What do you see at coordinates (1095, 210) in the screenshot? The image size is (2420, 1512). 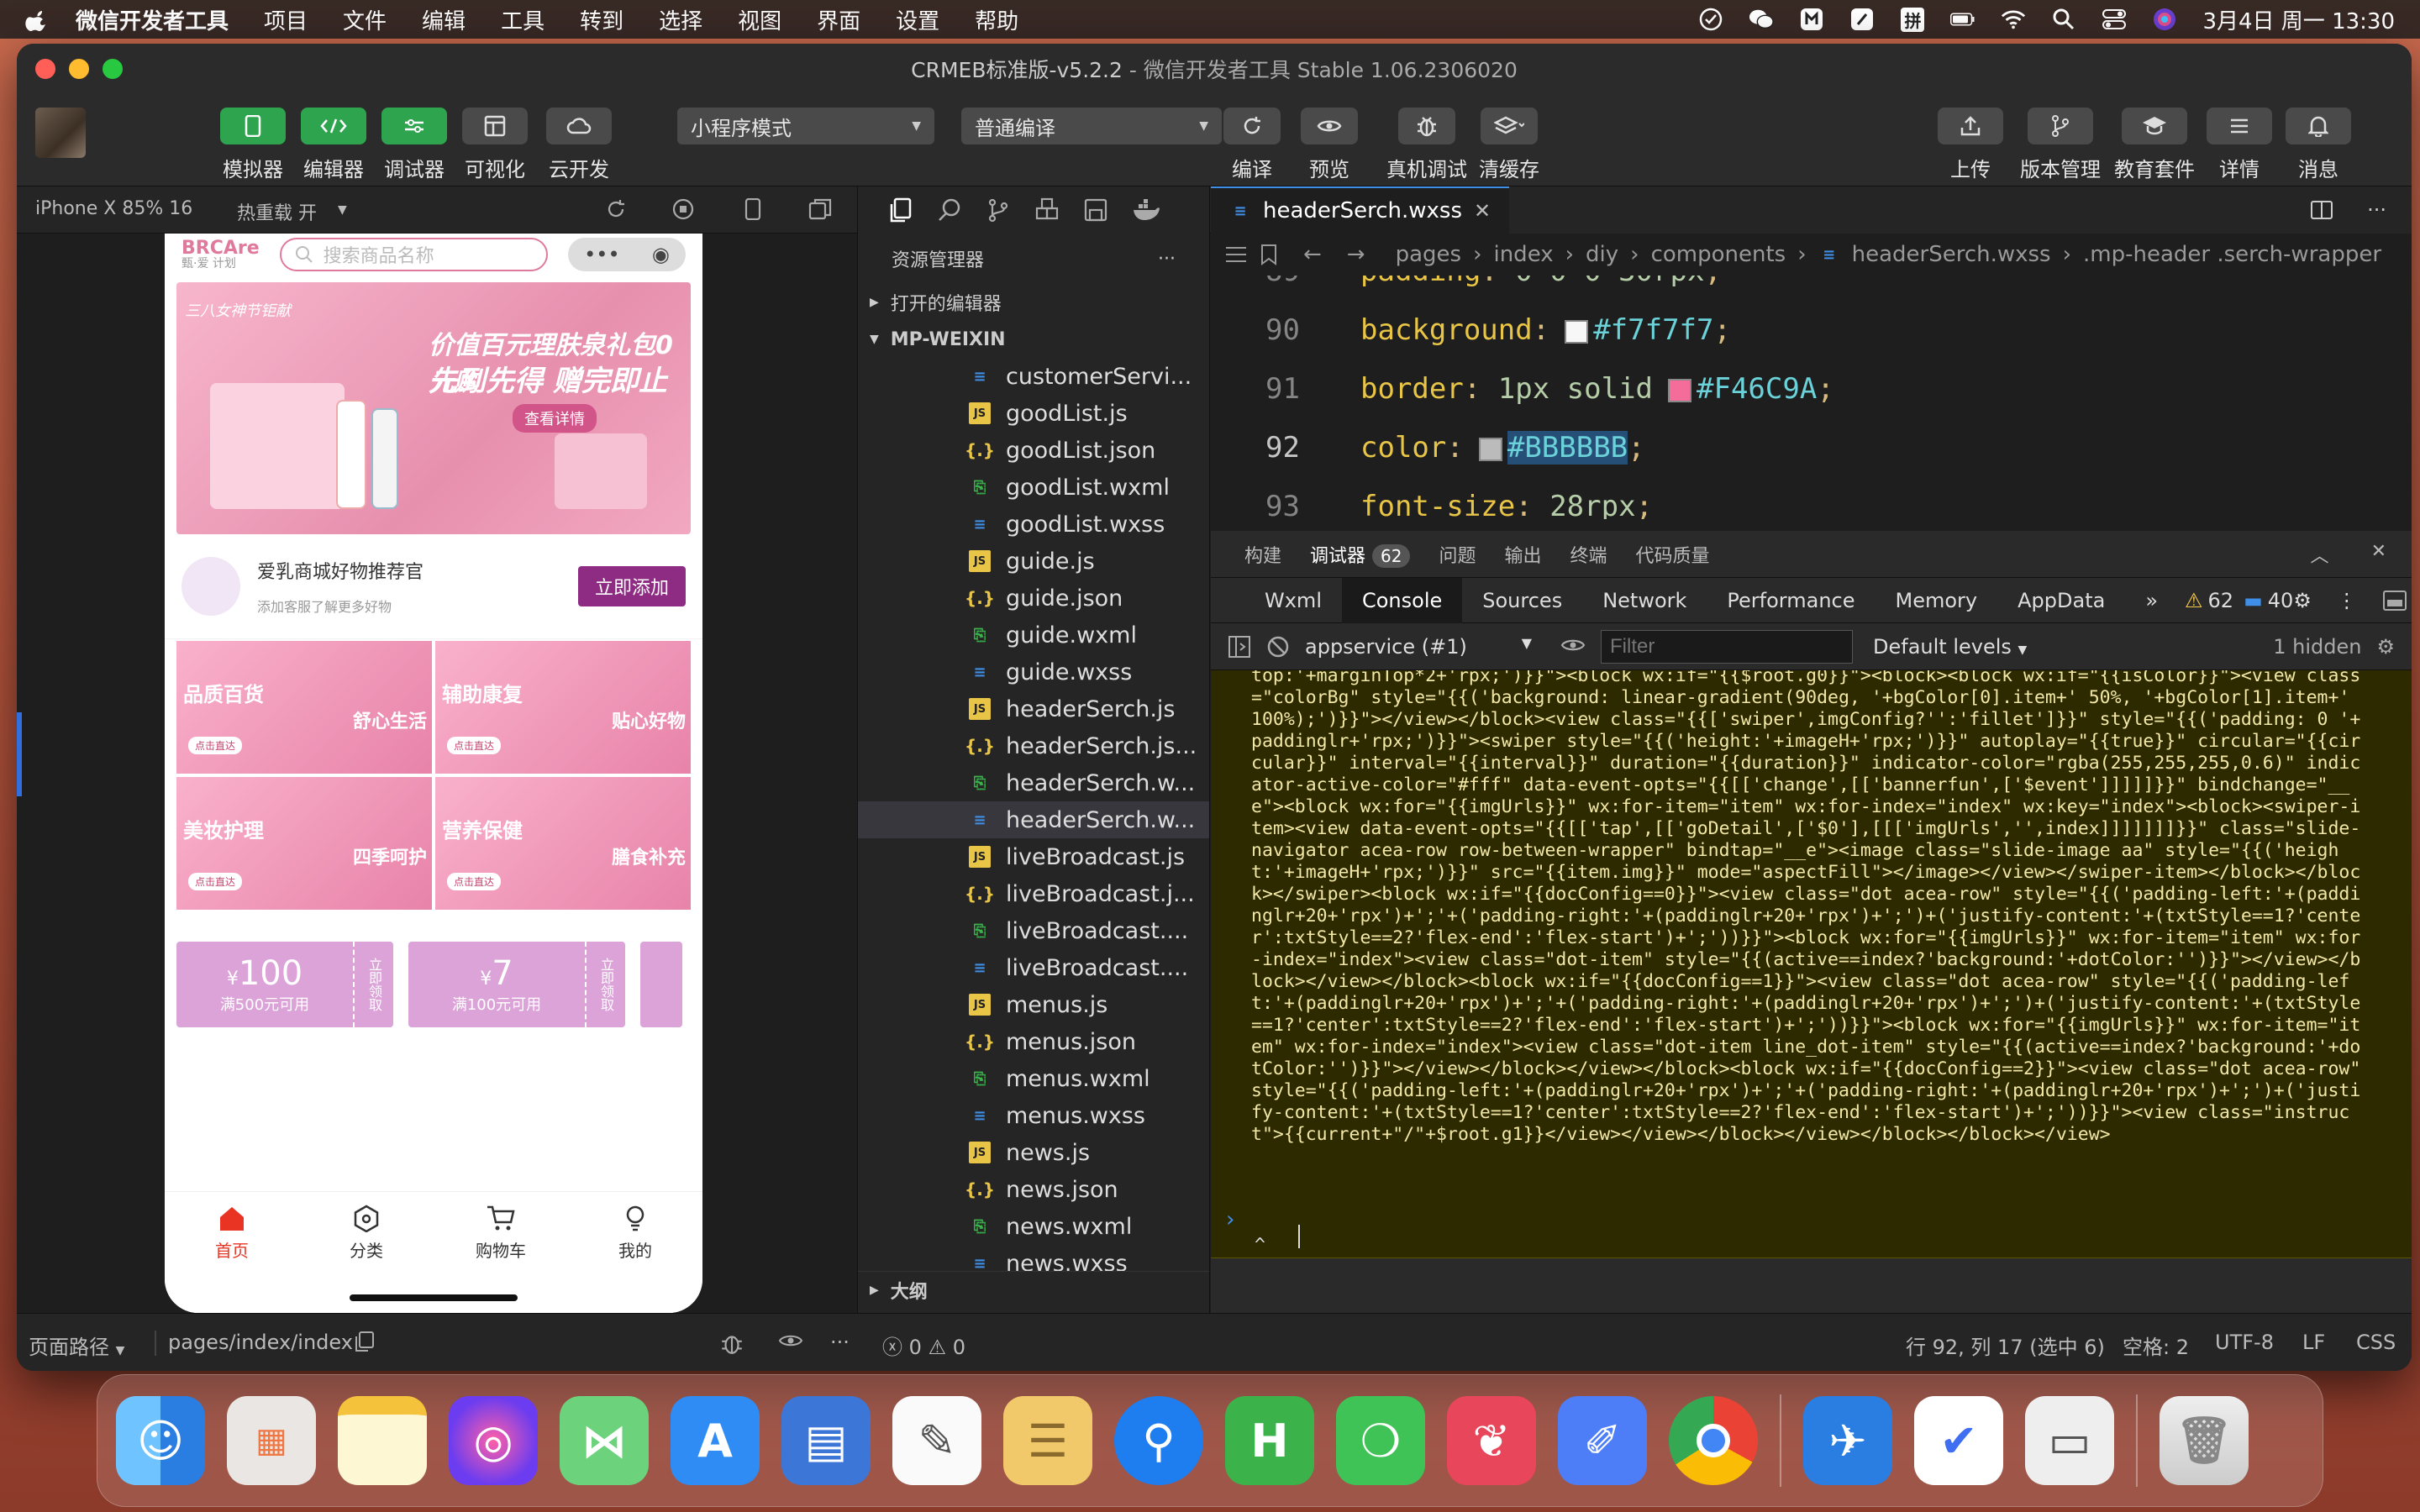 I see `save-icon` at bounding box center [1095, 210].